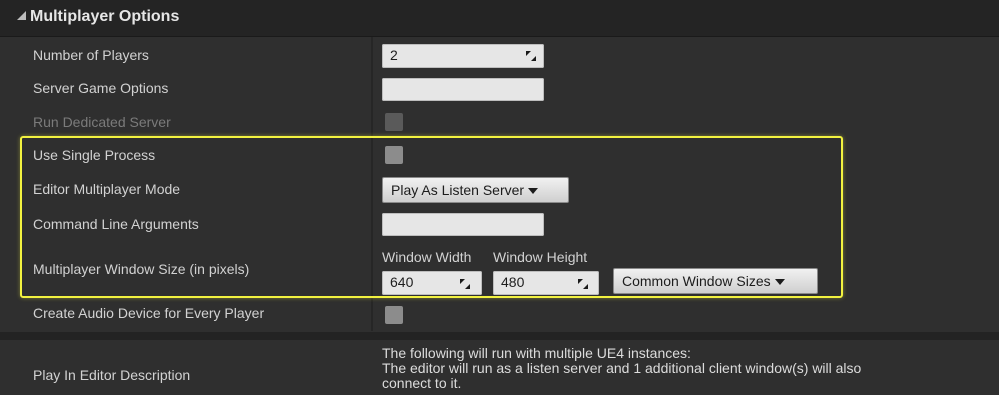 This screenshot has width=999, height=395. Describe the element at coordinates (105, 16) in the screenshot. I see `section-title: Multiplayer Options` at that location.